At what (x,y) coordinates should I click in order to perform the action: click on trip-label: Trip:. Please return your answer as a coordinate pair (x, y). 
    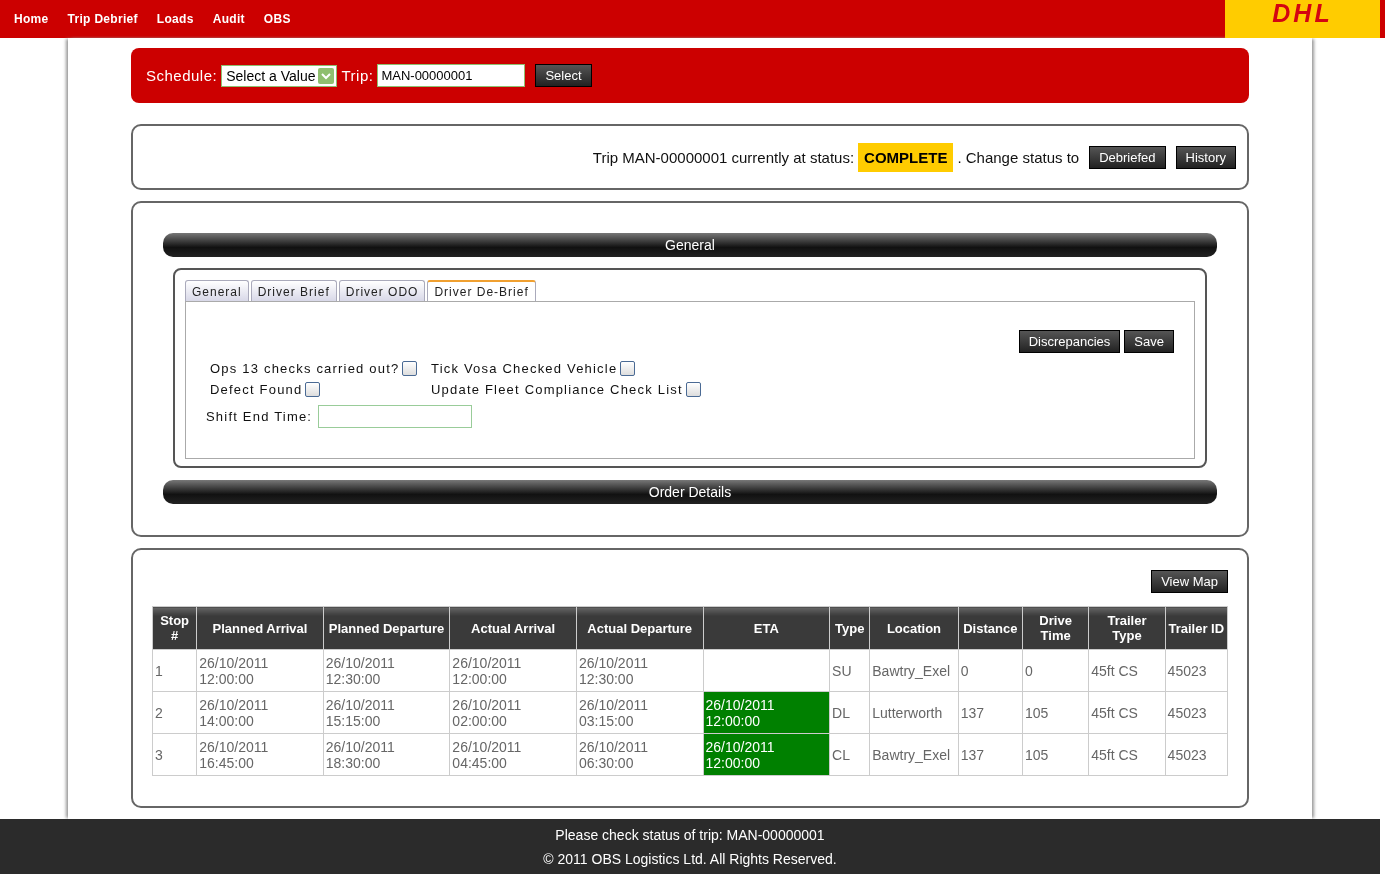
    Looking at the image, I should click on (357, 75).